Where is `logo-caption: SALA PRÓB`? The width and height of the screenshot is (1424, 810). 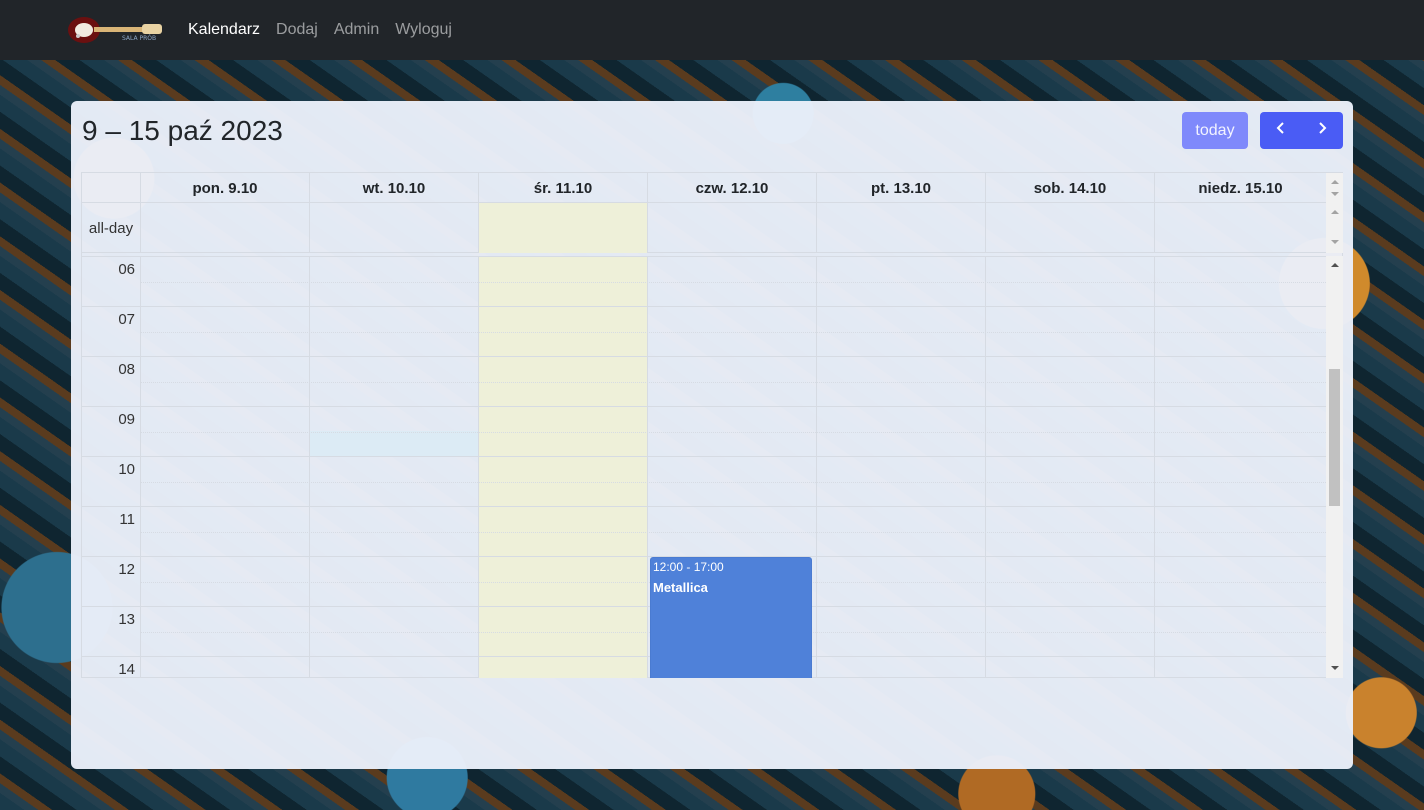 logo-caption: SALA PRÓB is located at coordinates (139, 38).